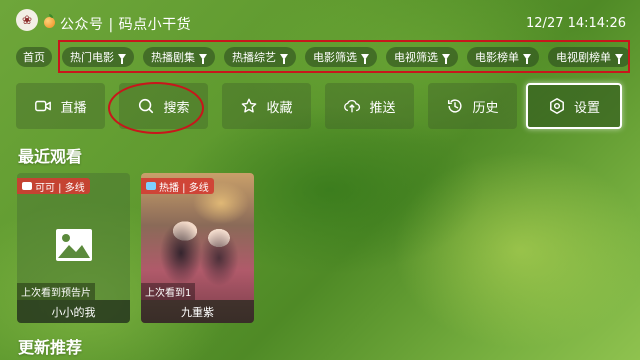 The width and height of the screenshot is (640, 360). Describe the element at coordinates (197, 311) in the screenshot. I see `card-title: 九重紫` at that location.